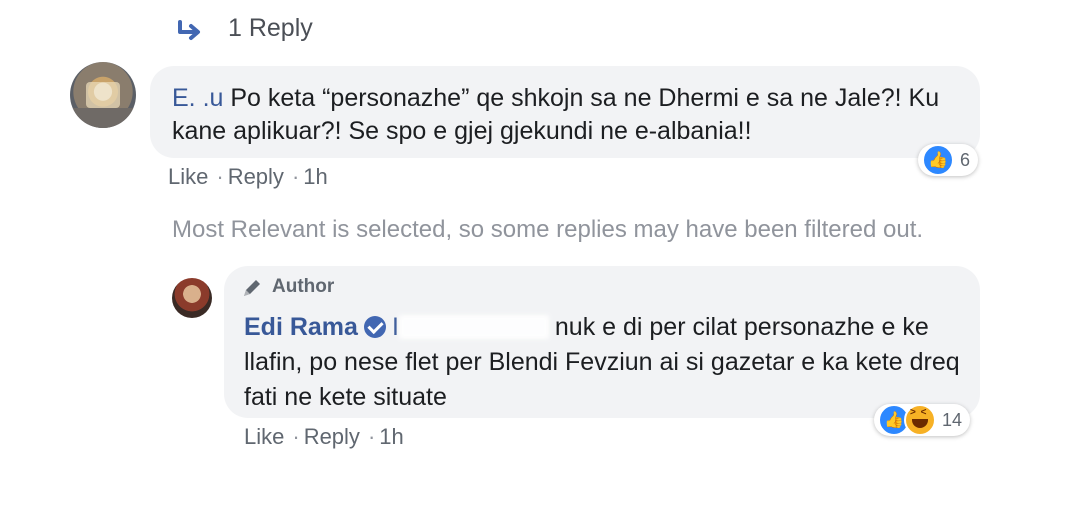 This screenshot has width=1080, height=522. What do you see at coordinates (965, 159) in the screenshot?
I see `reaction-count: 6` at bounding box center [965, 159].